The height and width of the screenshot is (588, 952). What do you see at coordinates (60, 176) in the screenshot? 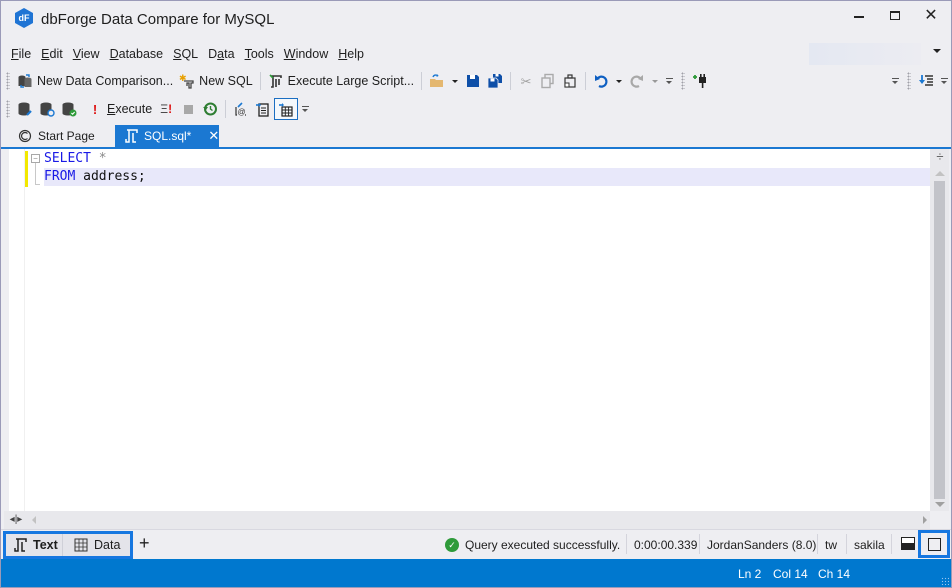
I see `keyword-token: FROM` at bounding box center [60, 176].